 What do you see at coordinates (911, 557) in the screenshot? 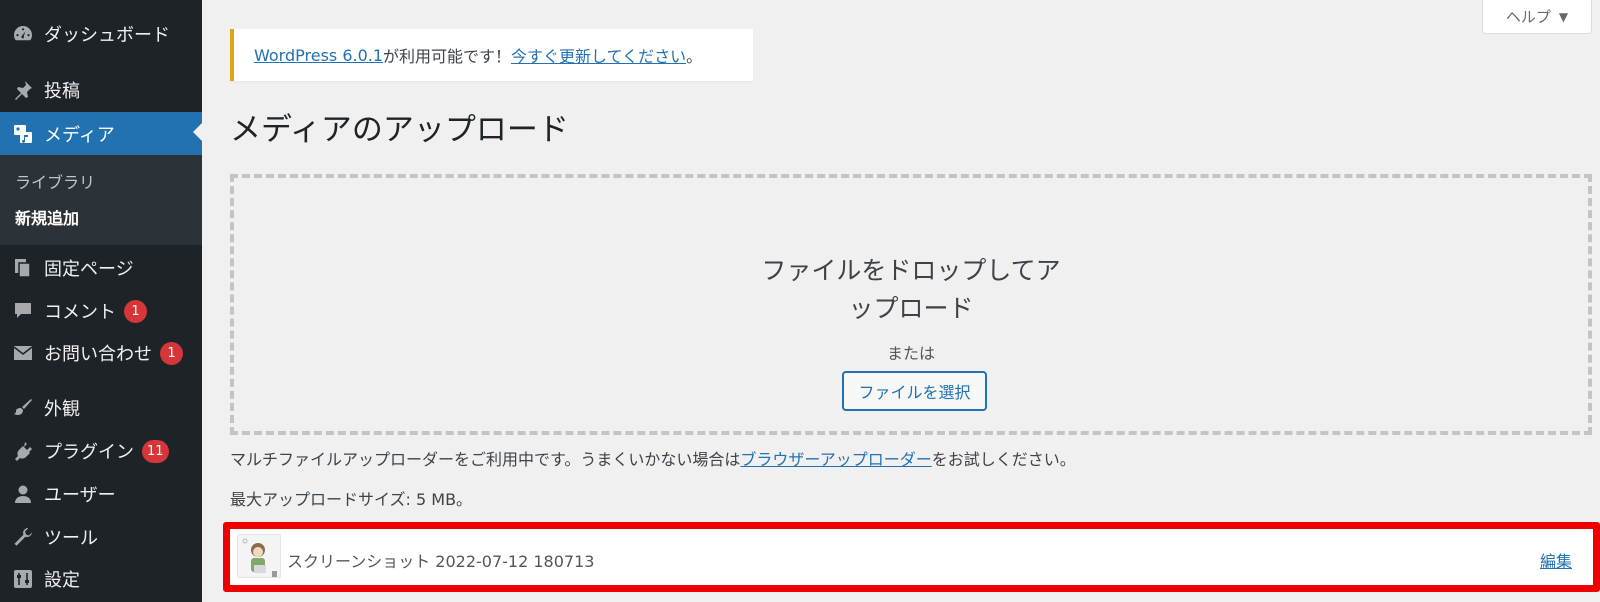
I see `highlight-annotation` at bounding box center [911, 557].